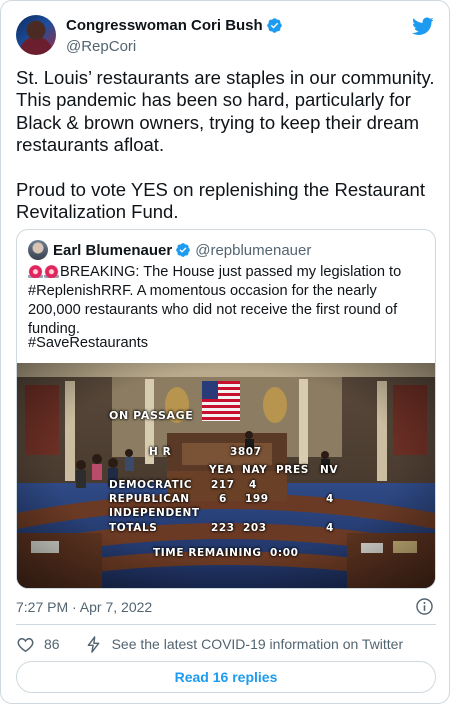 This screenshot has height=704, width=450. What do you see at coordinates (330, 499) in the screenshot?
I see `vote-republican-nv: 4` at bounding box center [330, 499].